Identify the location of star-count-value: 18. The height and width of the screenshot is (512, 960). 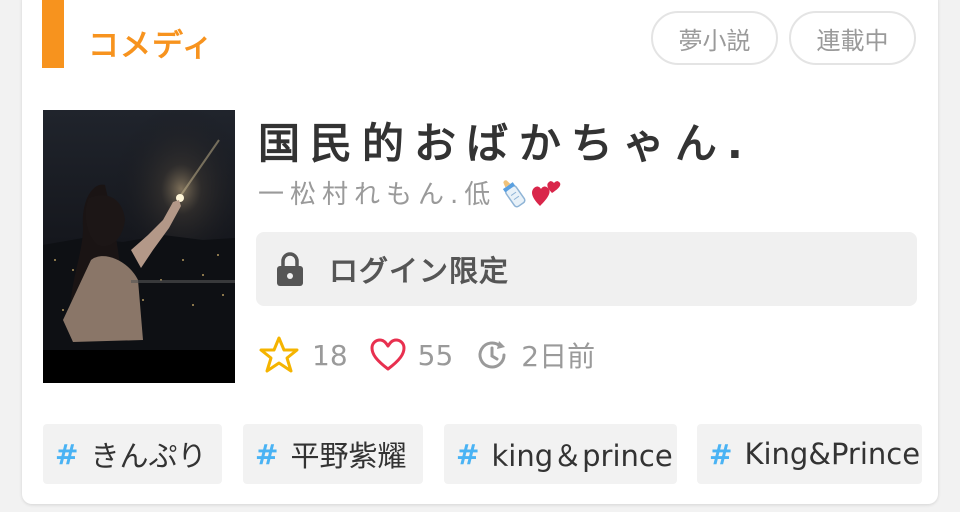
(330, 355).